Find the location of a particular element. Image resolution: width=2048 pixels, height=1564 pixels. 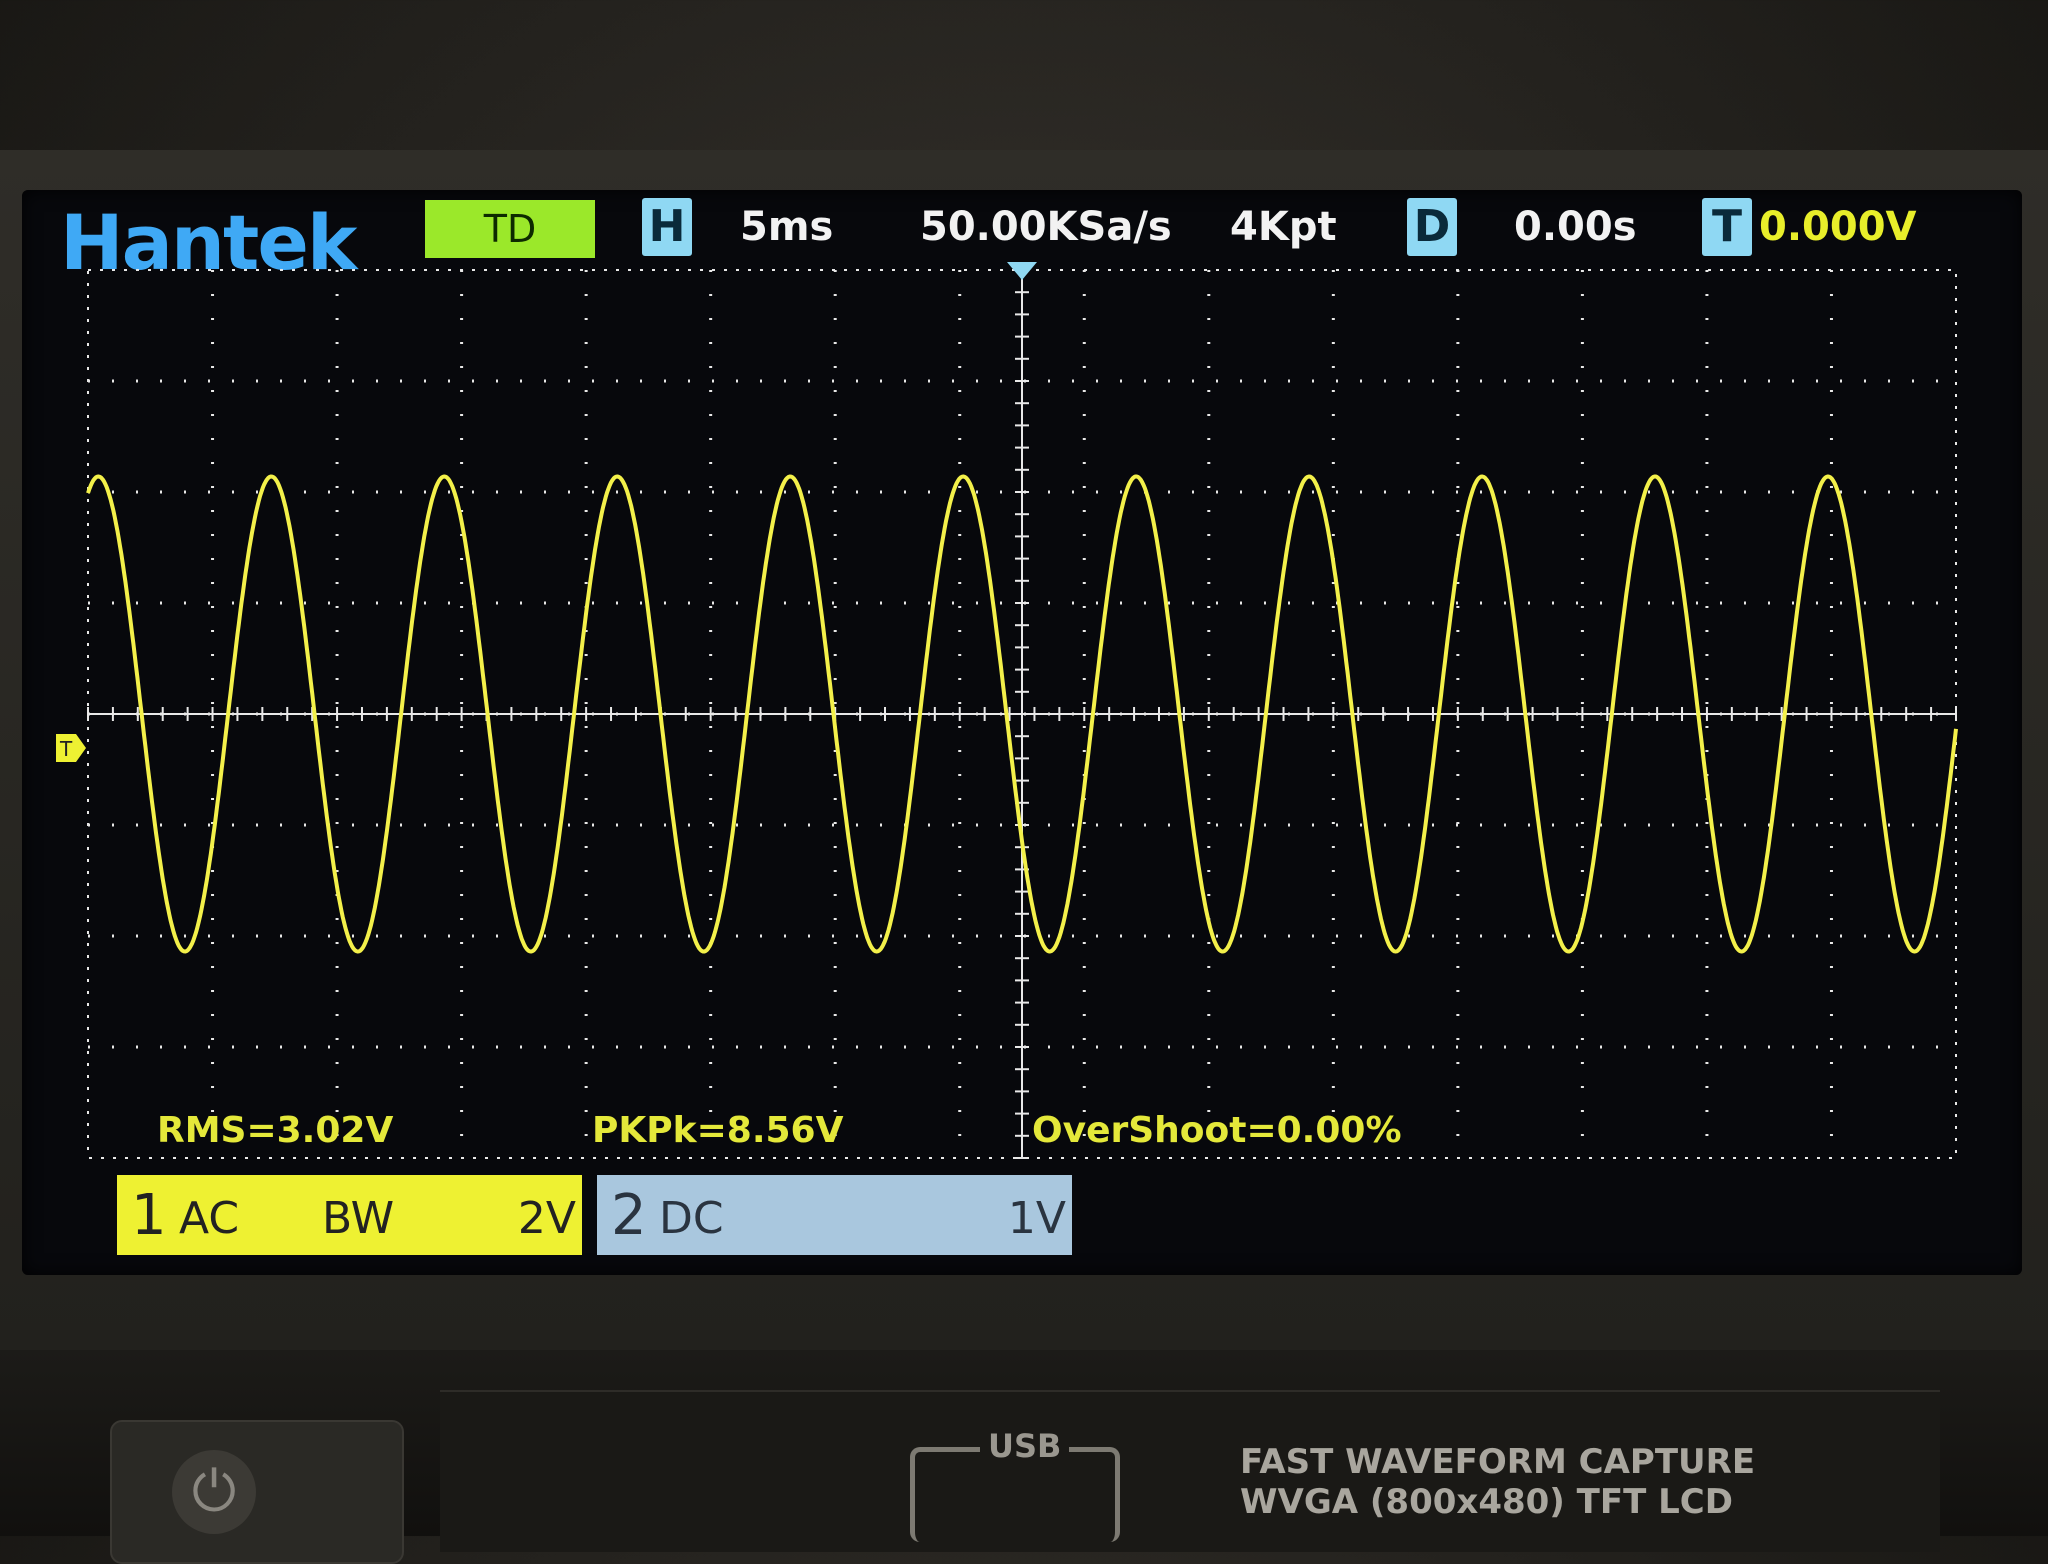

delay-key-icon: D is located at coordinates (1432, 227).